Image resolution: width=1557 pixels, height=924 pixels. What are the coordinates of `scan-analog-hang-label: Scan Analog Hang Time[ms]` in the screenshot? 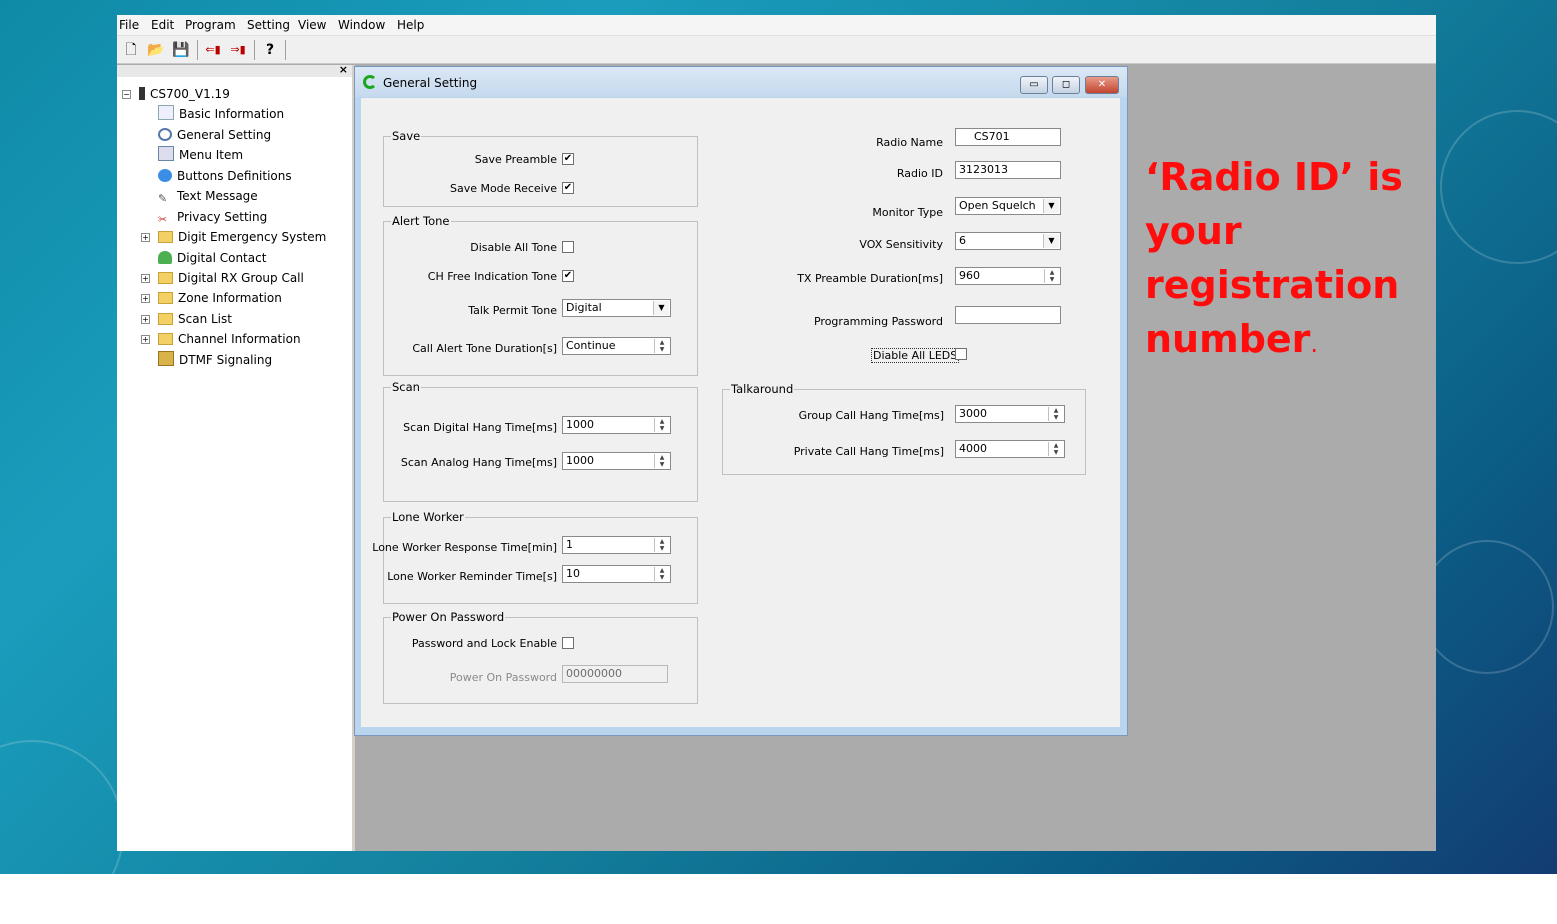 It's located at (478, 462).